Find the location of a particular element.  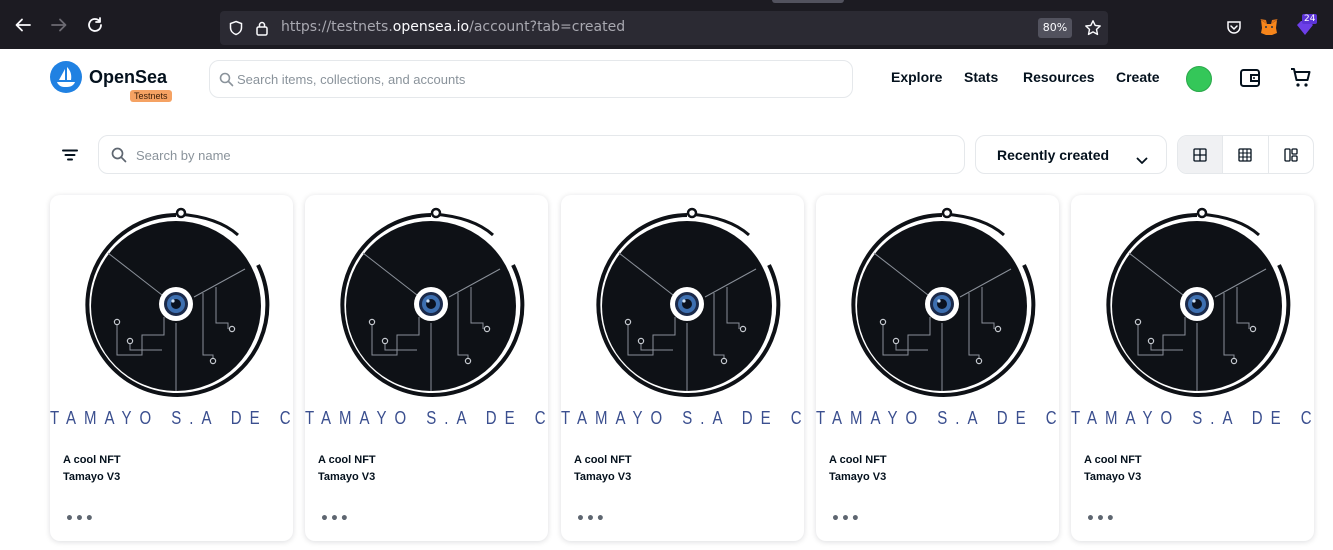

global-search-placeholder: Search items, collections, and accounts is located at coordinates (351, 79).